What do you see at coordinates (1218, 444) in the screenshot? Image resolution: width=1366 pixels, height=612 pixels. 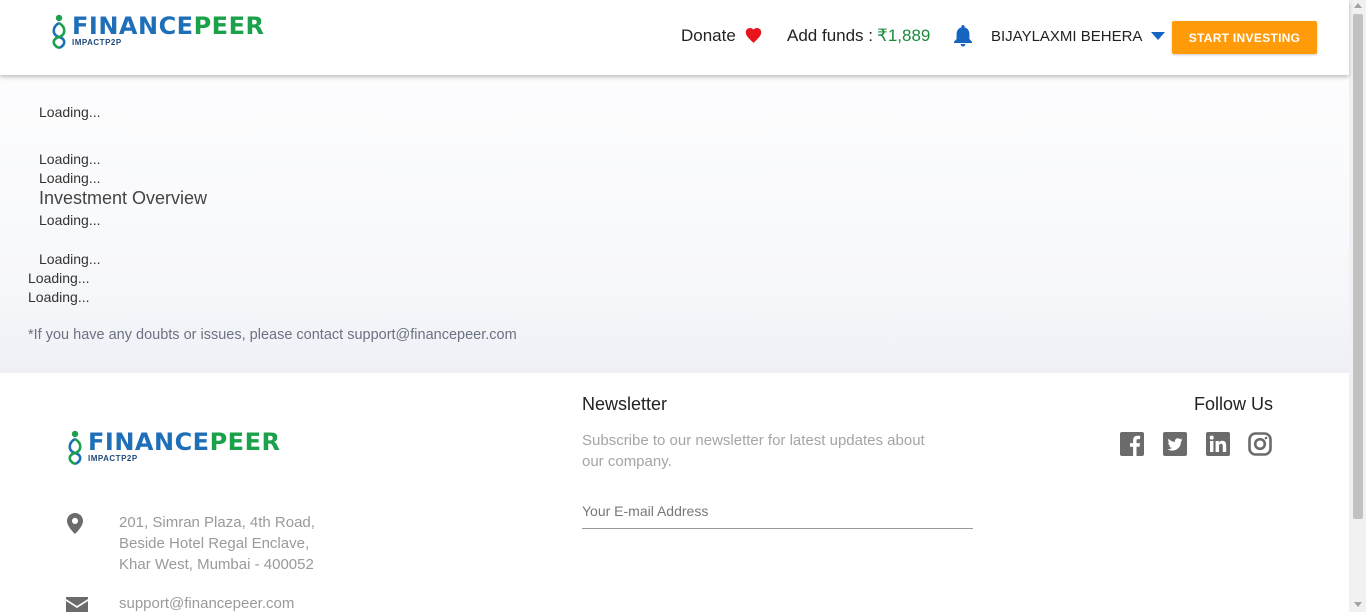 I see `linkedin-icon` at bounding box center [1218, 444].